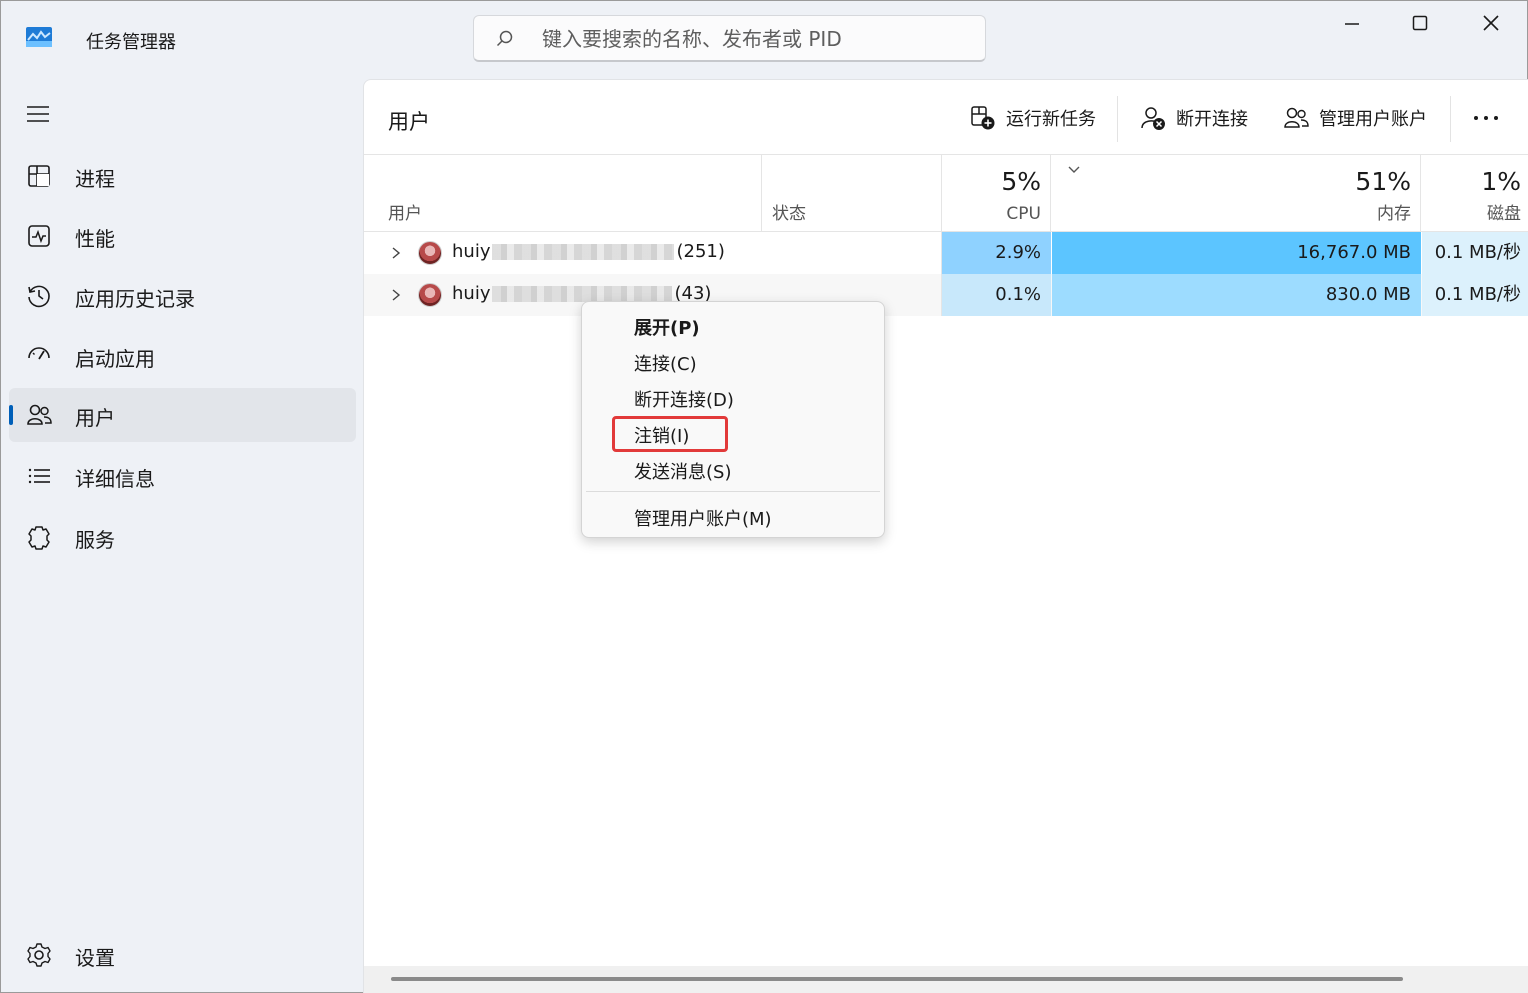 The width and height of the screenshot is (1528, 993). I want to click on sidebar-item-details: 详细信息, so click(182, 476).